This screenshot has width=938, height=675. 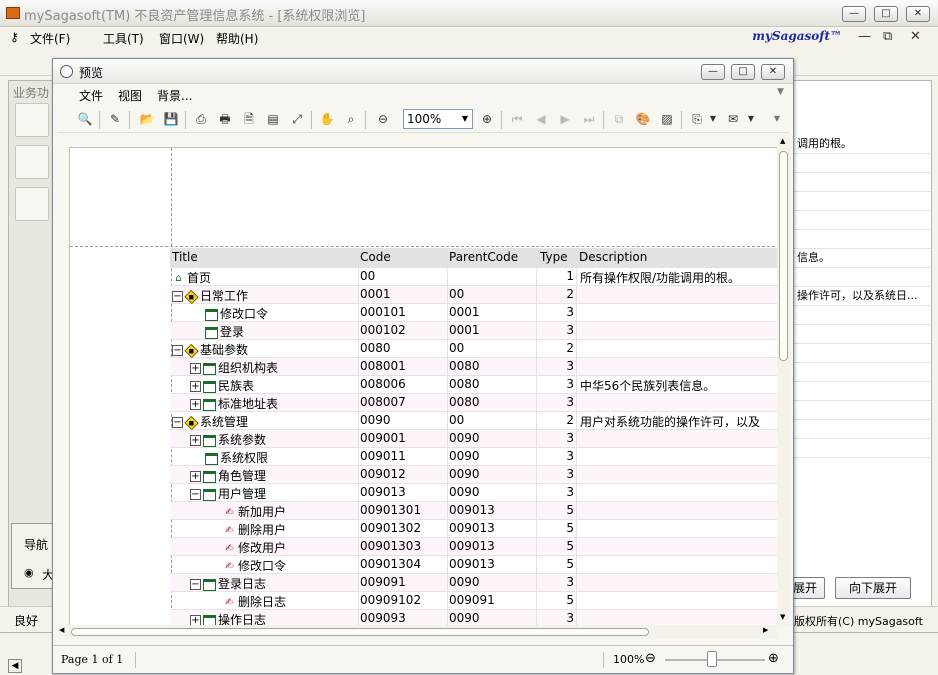 I want to click on preview-minimize-button: —, so click(x=713, y=72).